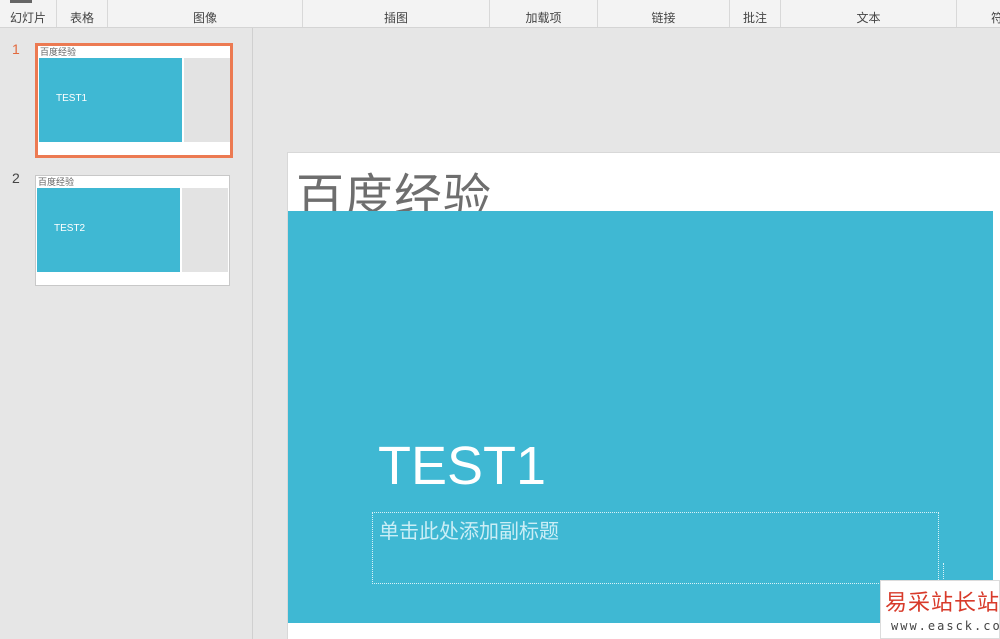 This screenshot has width=1000, height=639. I want to click on watermark-logo: 易采站长站 www.easck.com, so click(940, 609).